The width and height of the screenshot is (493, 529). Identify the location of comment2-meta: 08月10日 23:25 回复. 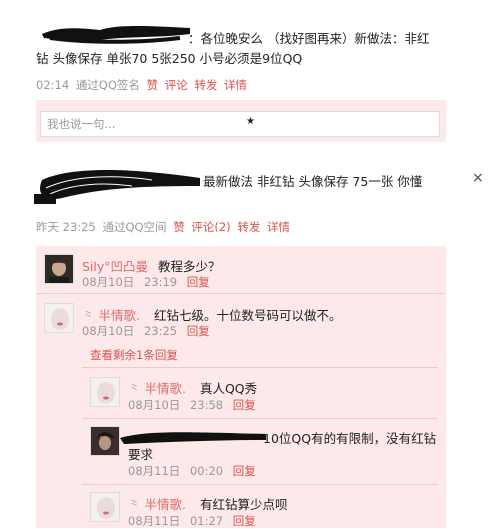
(146, 331).